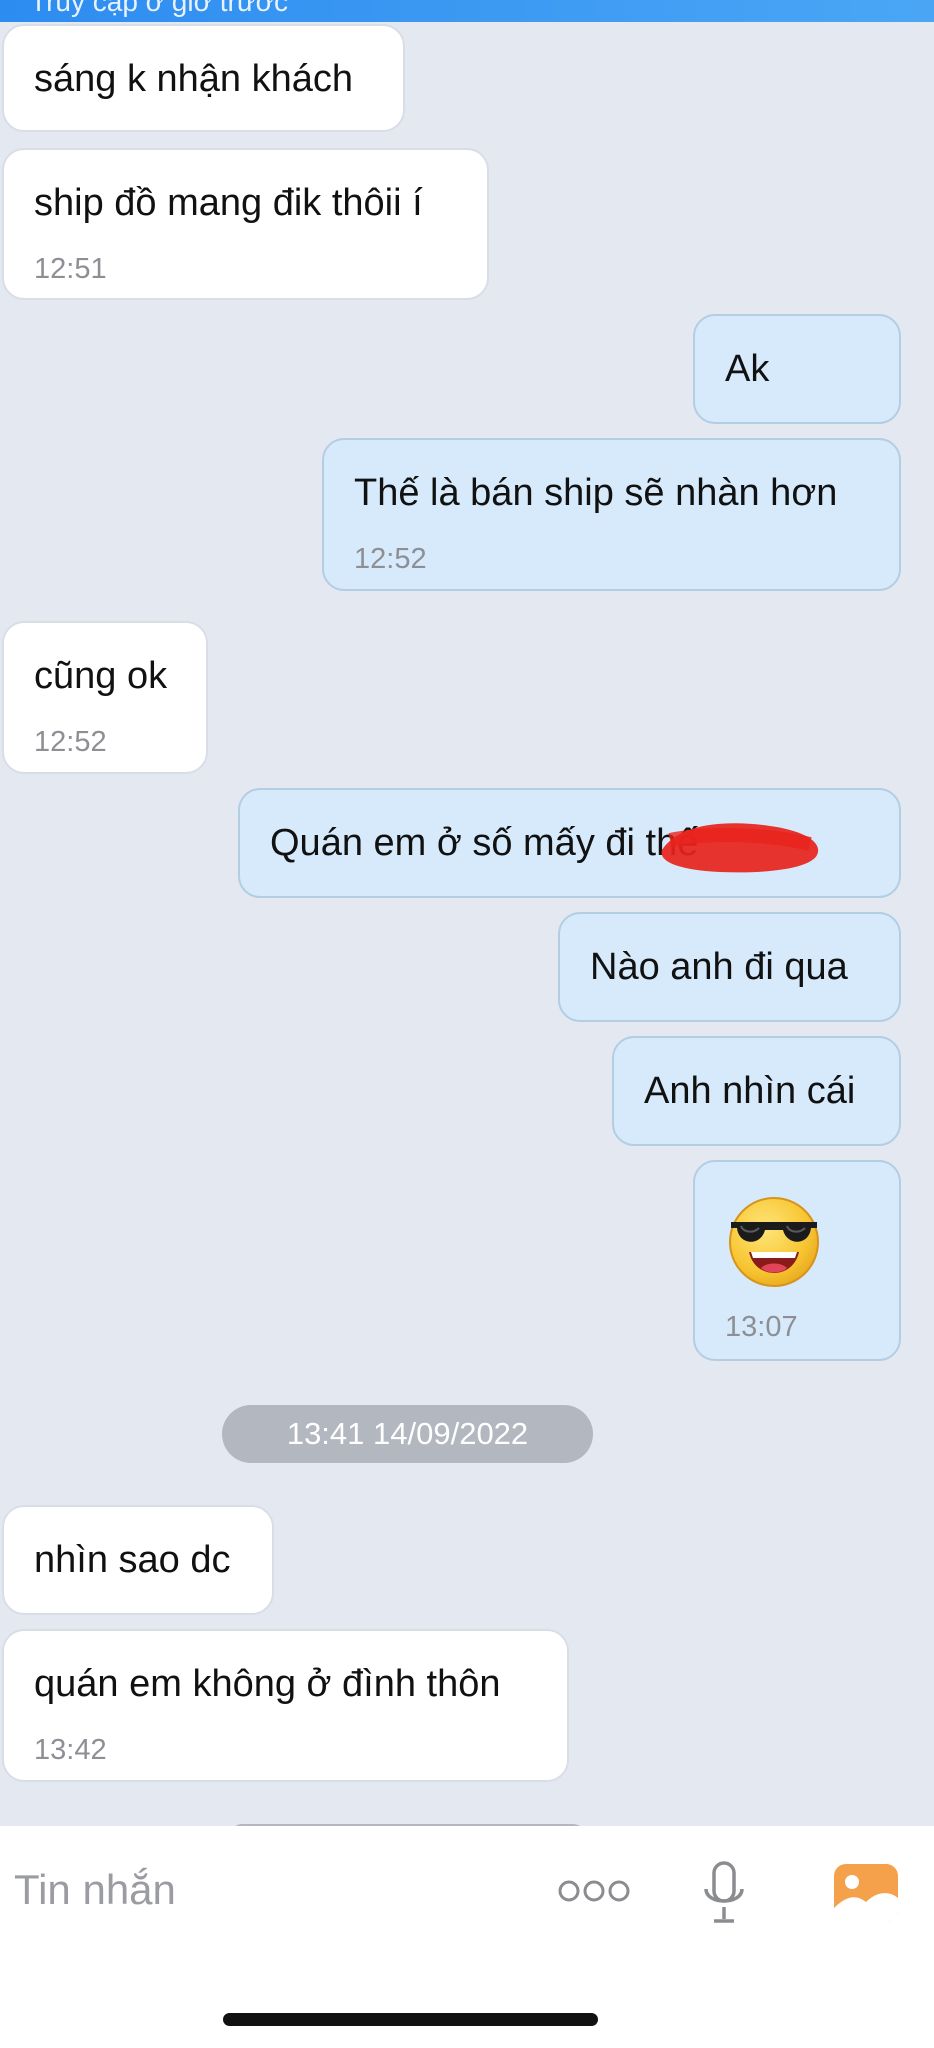 This screenshot has width=934, height=2048. I want to click on microphone-icon, so click(724, 1893).